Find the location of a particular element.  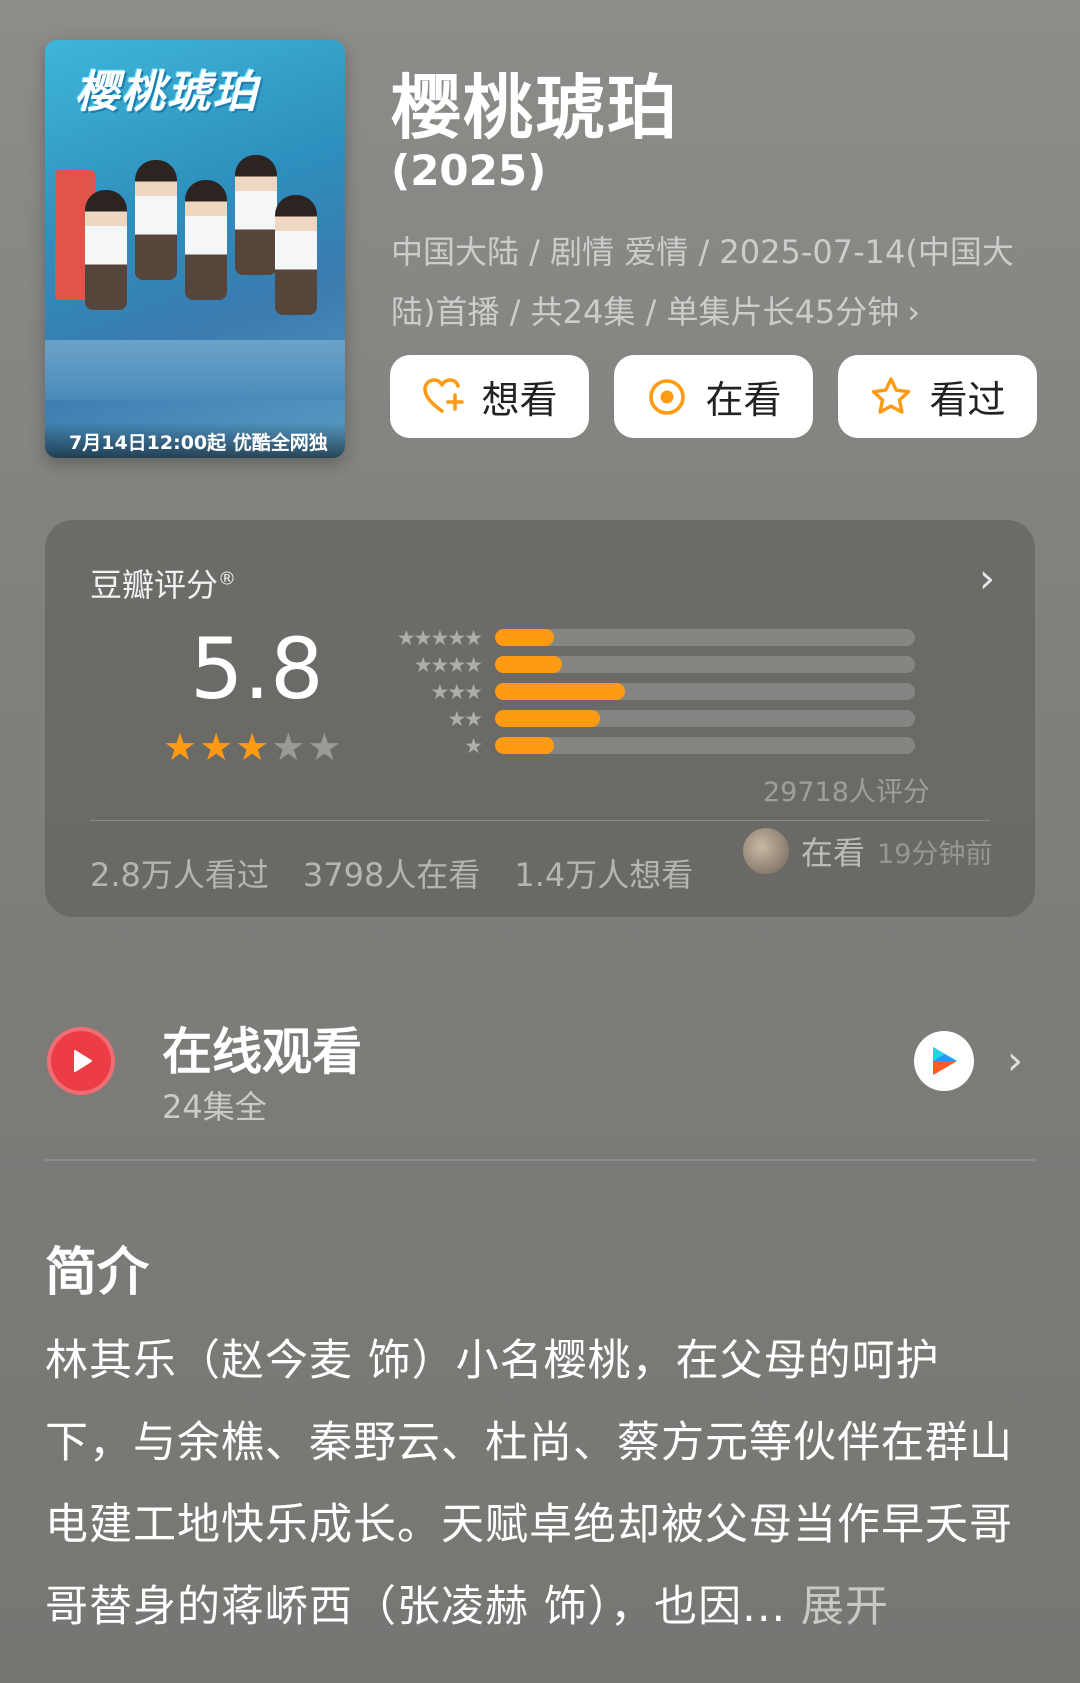

watched-count: 2.8万人看过 is located at coordinates (179, 873).